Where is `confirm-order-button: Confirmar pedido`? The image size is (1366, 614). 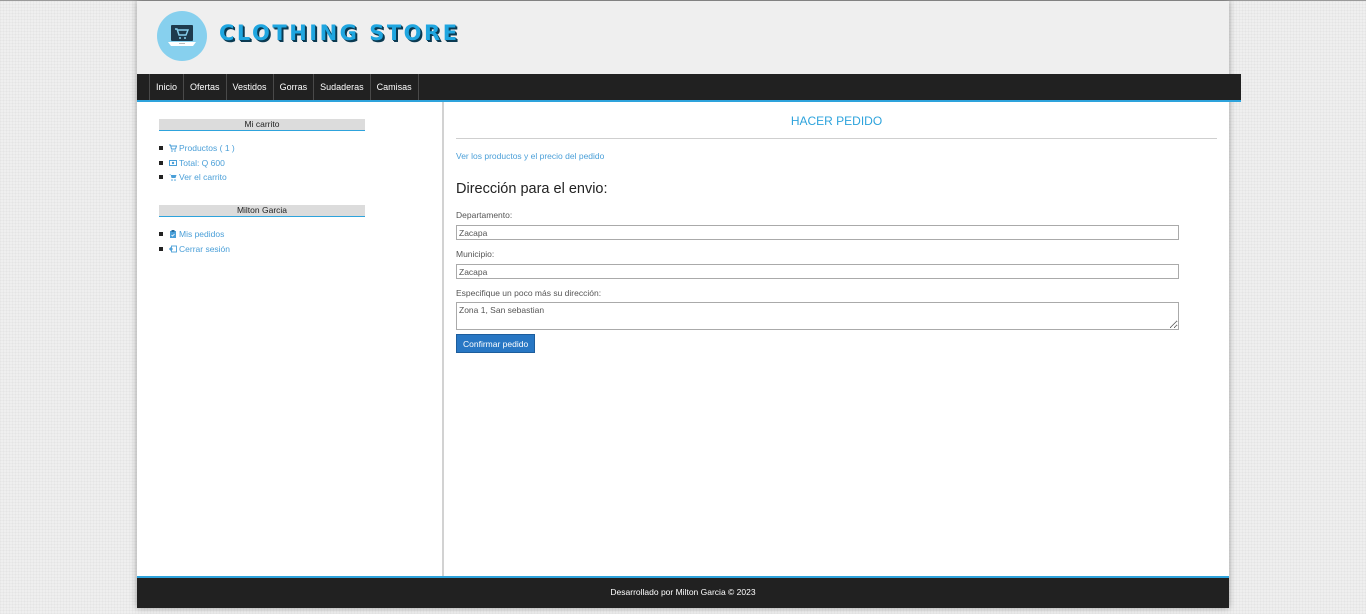 confirm-order-button: Confirmar pedido is located at coordinates (496, 343).